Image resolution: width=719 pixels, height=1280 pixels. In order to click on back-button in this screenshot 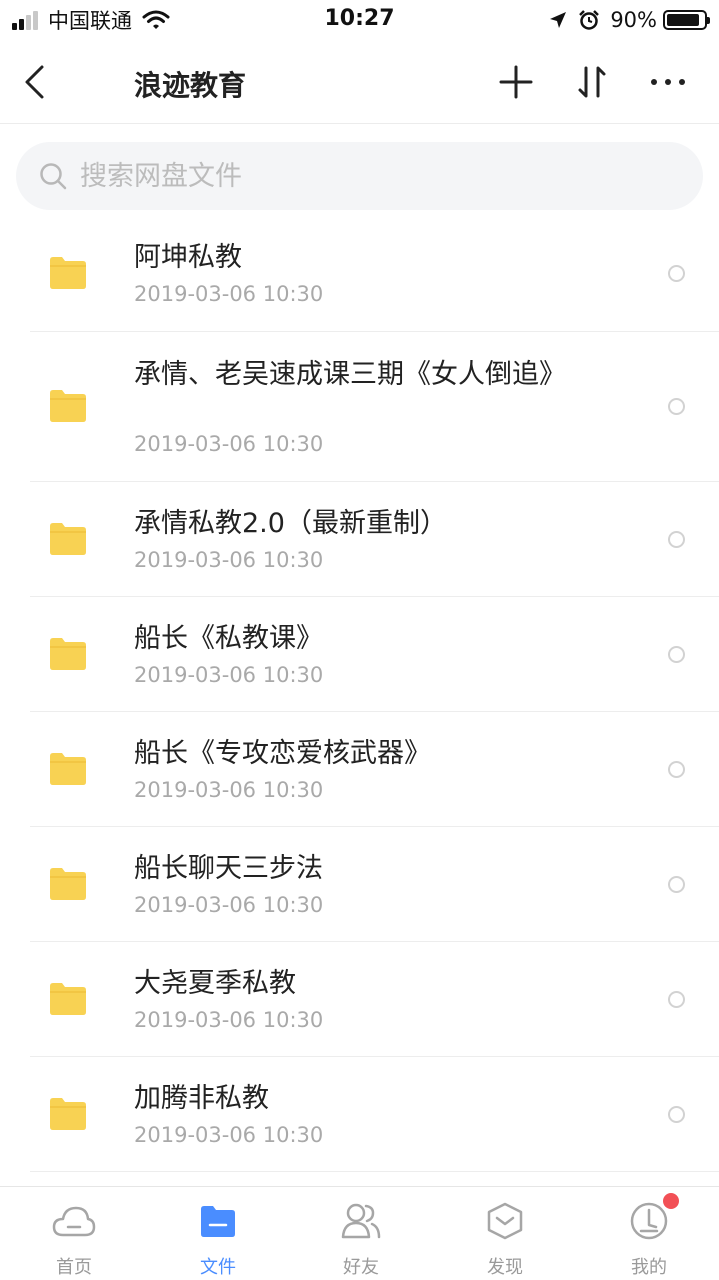, I will do `click(42, 82)`.